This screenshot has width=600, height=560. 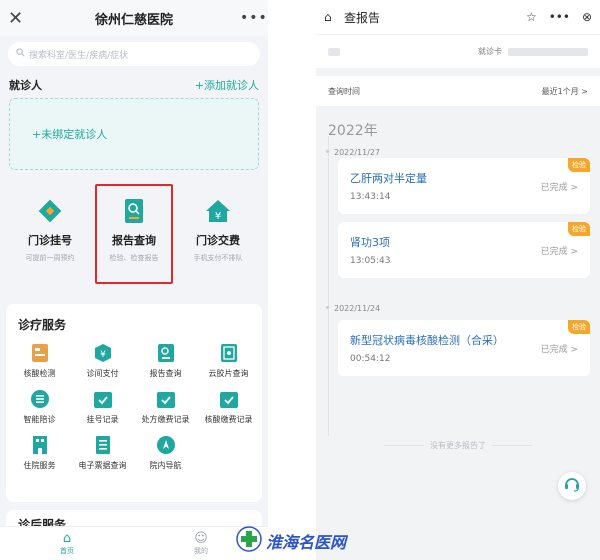 What do you see at coordinates (70, 134) in the screenshot?
I see `bind-patient-label: +未绑定就诊人` at bounding box center [70, 134].